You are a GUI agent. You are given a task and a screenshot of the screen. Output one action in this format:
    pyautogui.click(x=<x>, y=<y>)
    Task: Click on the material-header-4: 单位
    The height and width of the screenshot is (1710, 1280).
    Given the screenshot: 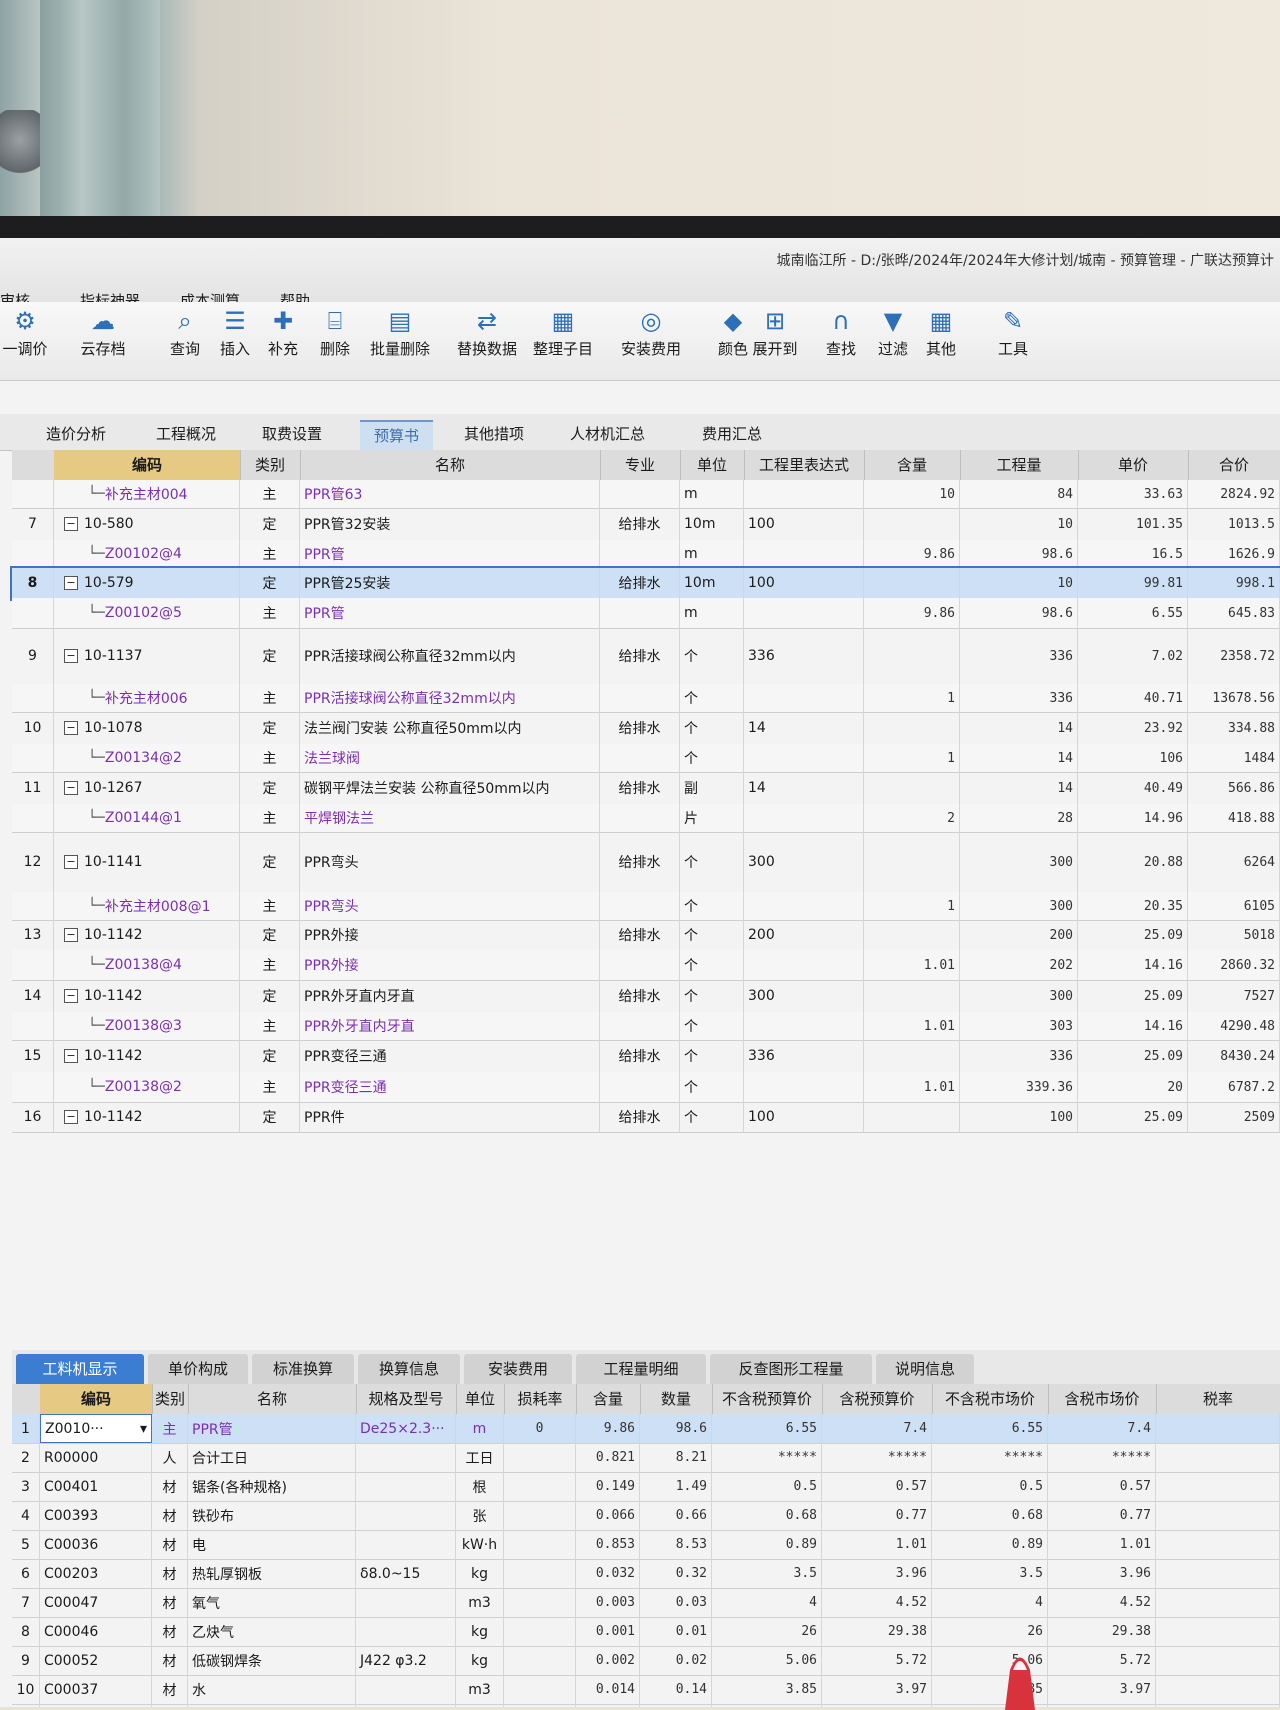 What is the action you would take?
    pyautogui.click(x=480, y=1399)
    